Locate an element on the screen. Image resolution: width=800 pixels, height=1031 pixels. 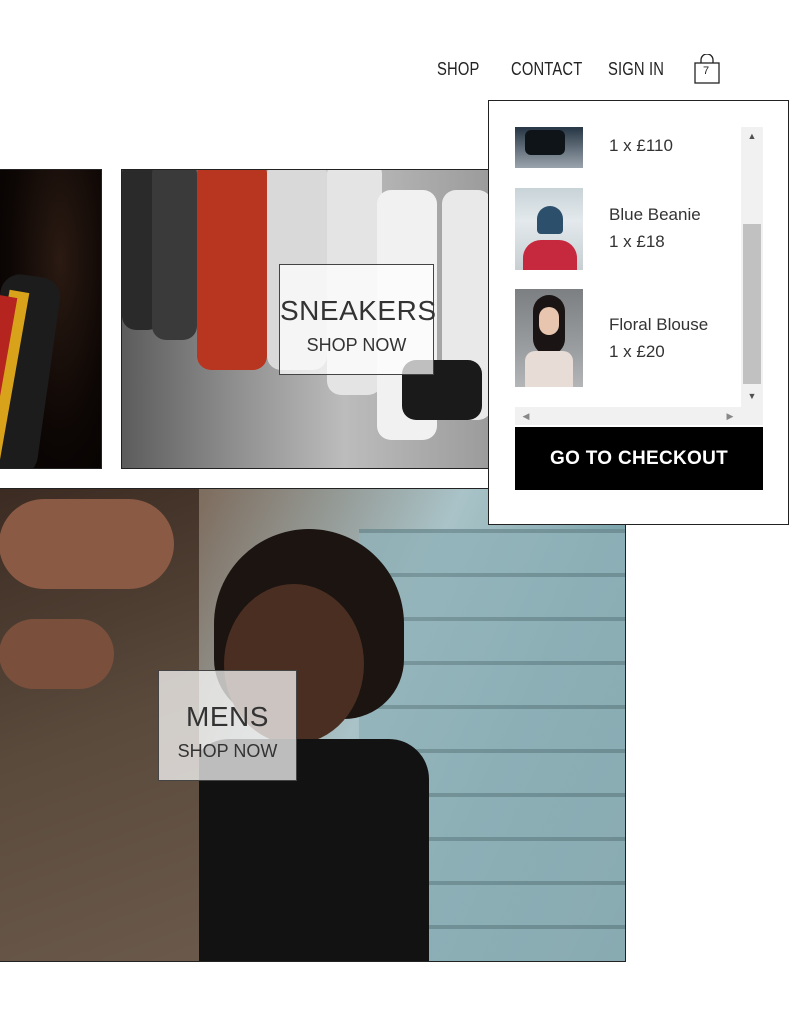
mens-overlay: MENS SHOP NOW is located at coordinates (227, 725).